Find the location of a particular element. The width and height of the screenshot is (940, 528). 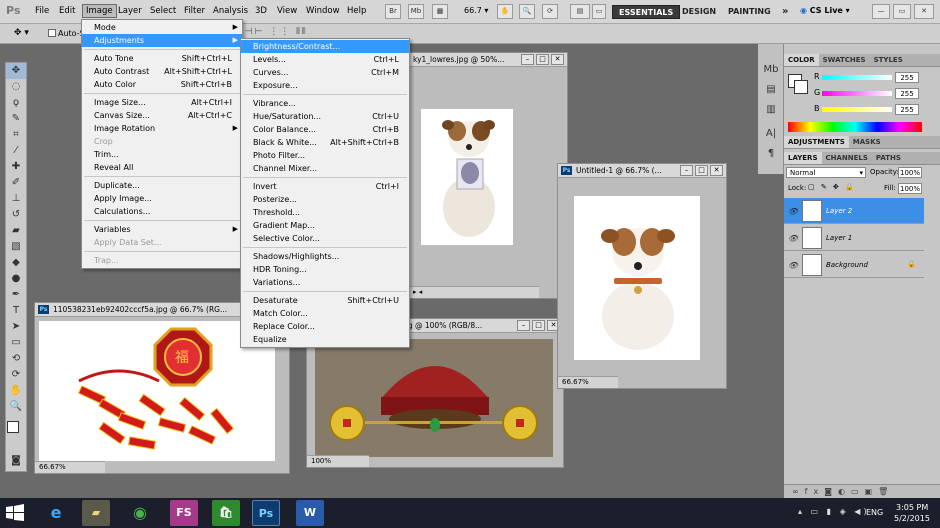

view-extras-button: ▦ is located at coordinates (440, 11).